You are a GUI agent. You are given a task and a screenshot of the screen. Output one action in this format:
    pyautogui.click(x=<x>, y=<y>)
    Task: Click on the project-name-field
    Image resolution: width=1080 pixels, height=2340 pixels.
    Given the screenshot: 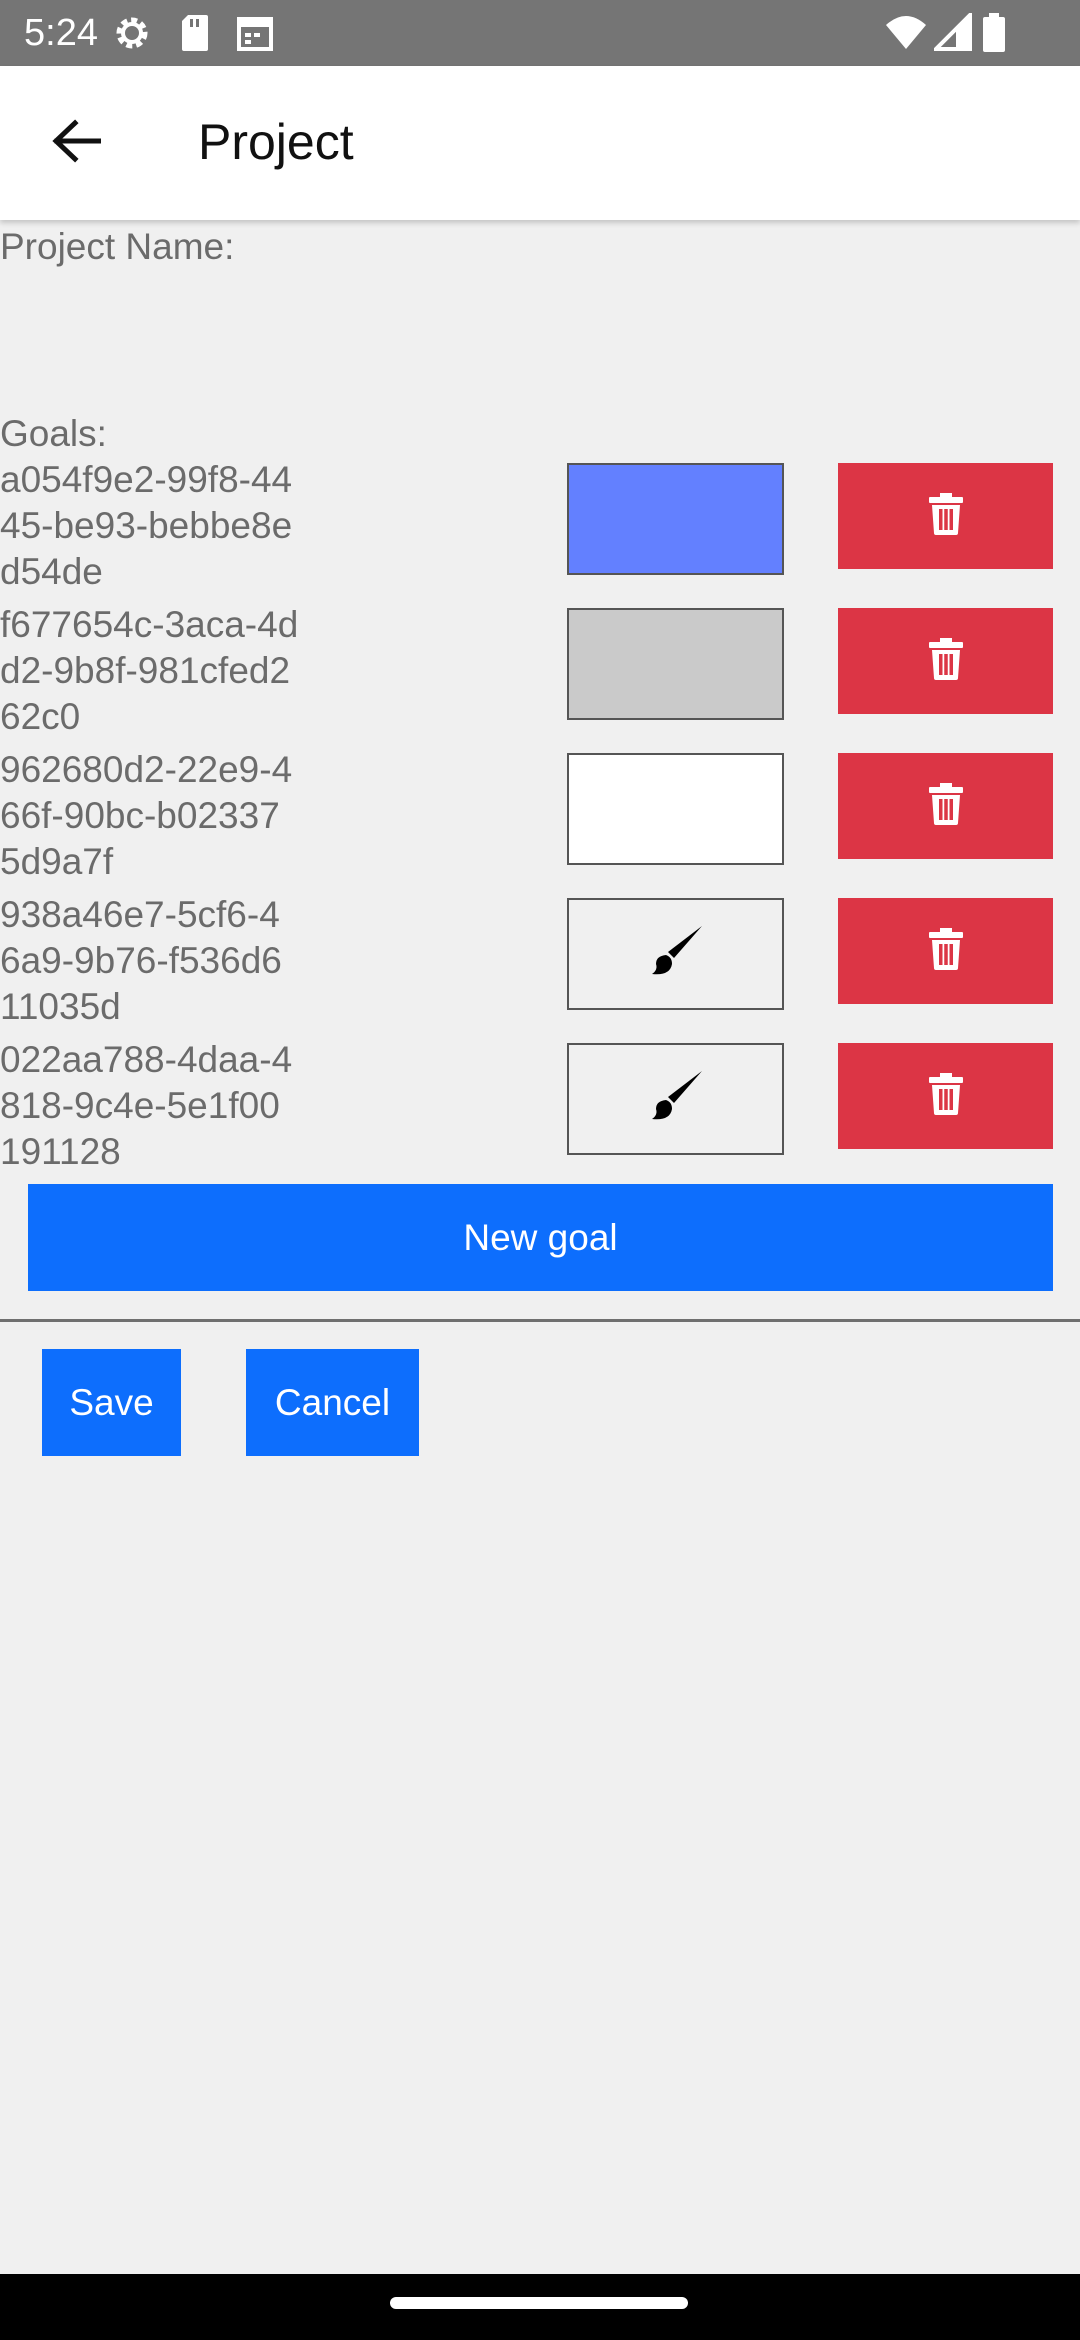 What is the action you would take?
    pyautogui.click(x=540, y=335)
    